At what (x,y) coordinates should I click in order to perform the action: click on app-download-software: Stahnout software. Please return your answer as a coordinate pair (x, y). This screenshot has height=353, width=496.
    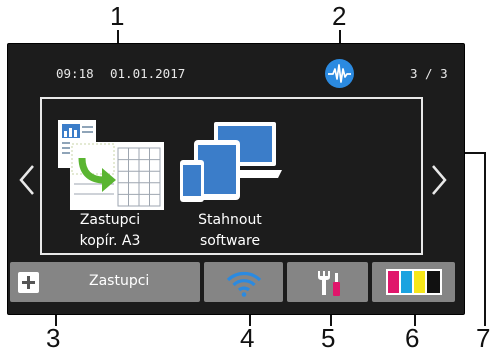
    Looking at the image, I should click on (230, 182).